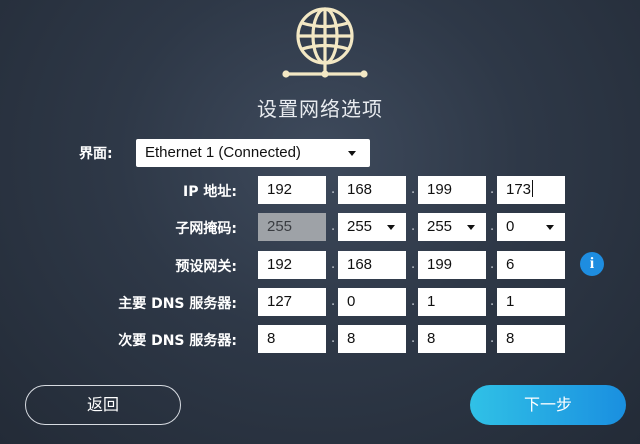  Describe the element at coordinates (206, 229) in the screenshot. I see `subnet-mask-label: 子网掩码:` at that location.